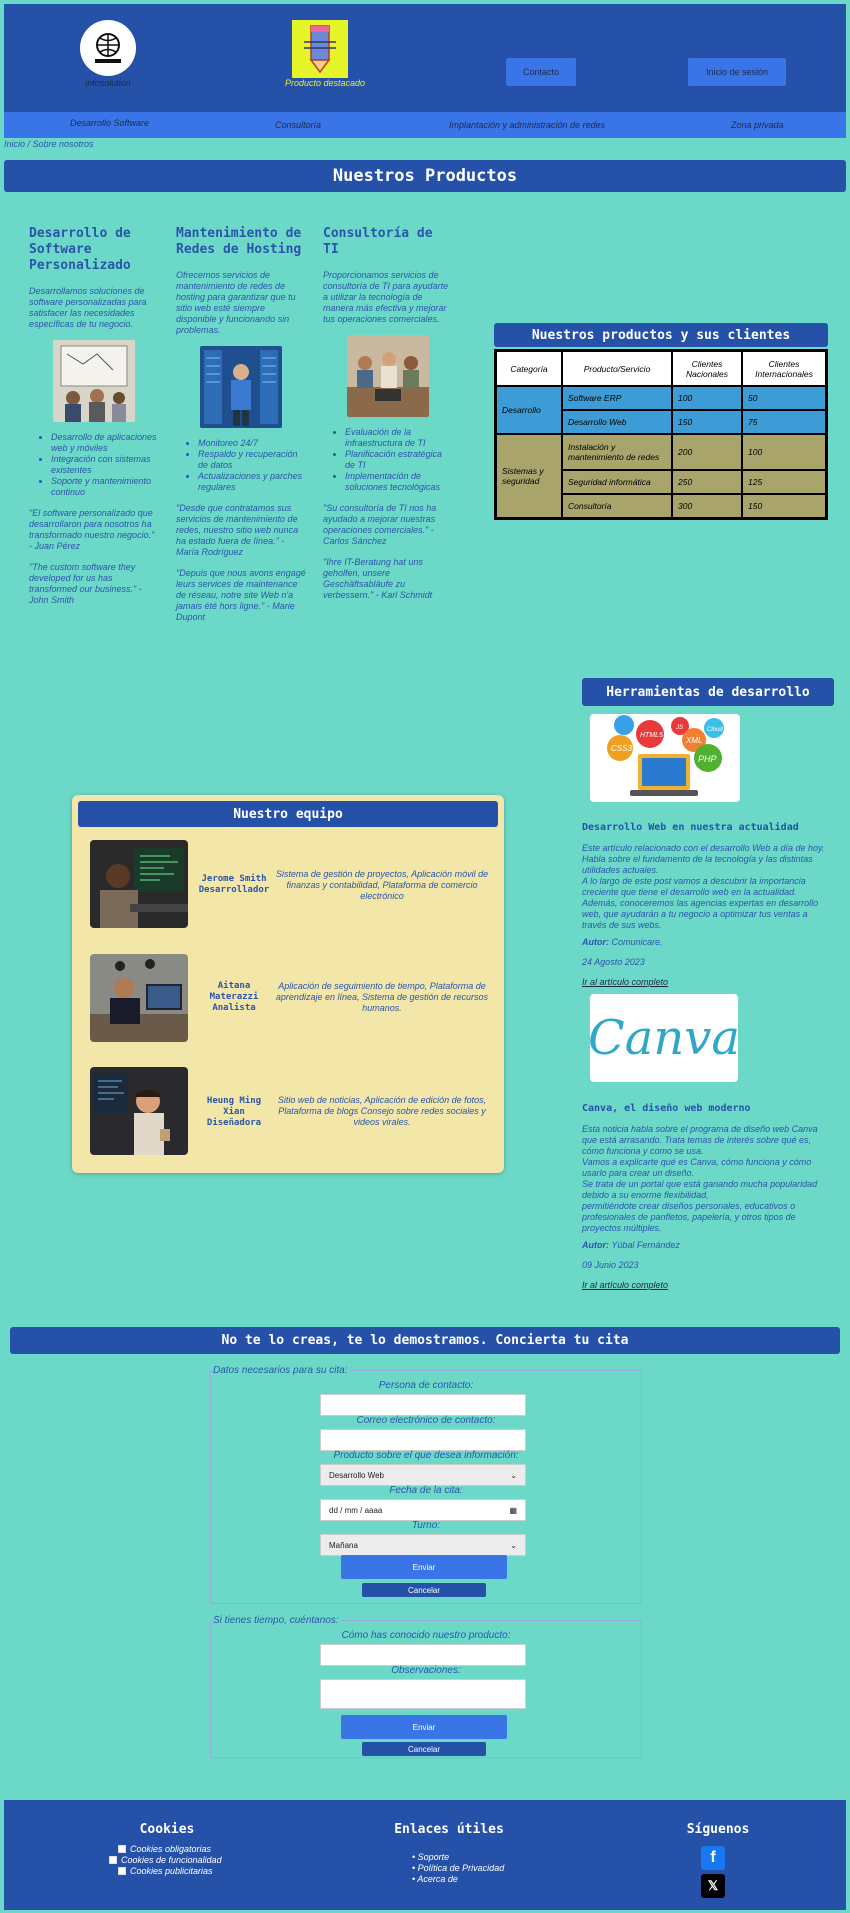 The height and width of the screenshot is (1913, 850). Describe the element at coordinates (426, 1490) in the screenshot. I see `date-label: Fecha de la cita:` at that location.